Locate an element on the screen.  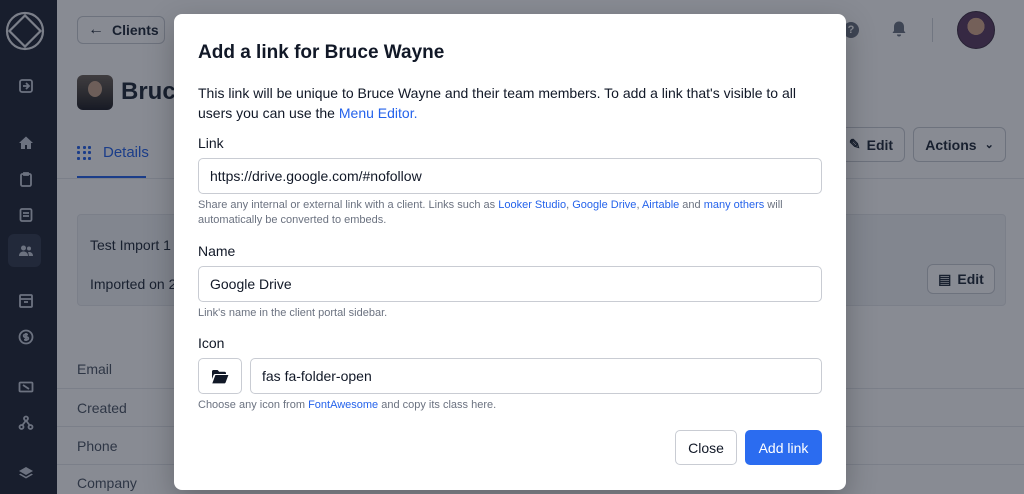
menu-editor-link: Menu Editor. is located at coordinates (378, 113).